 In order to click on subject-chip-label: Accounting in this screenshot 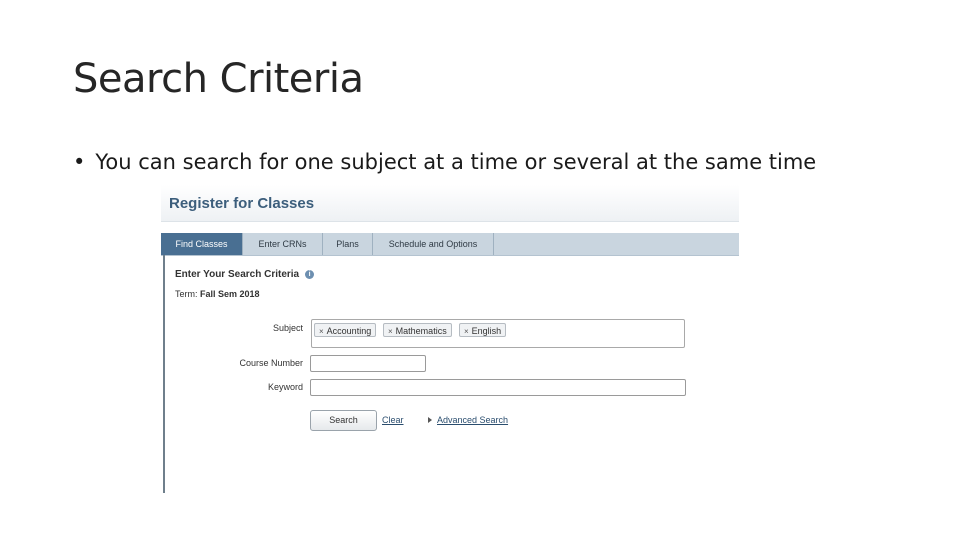, I will do `click(349, 331)`.